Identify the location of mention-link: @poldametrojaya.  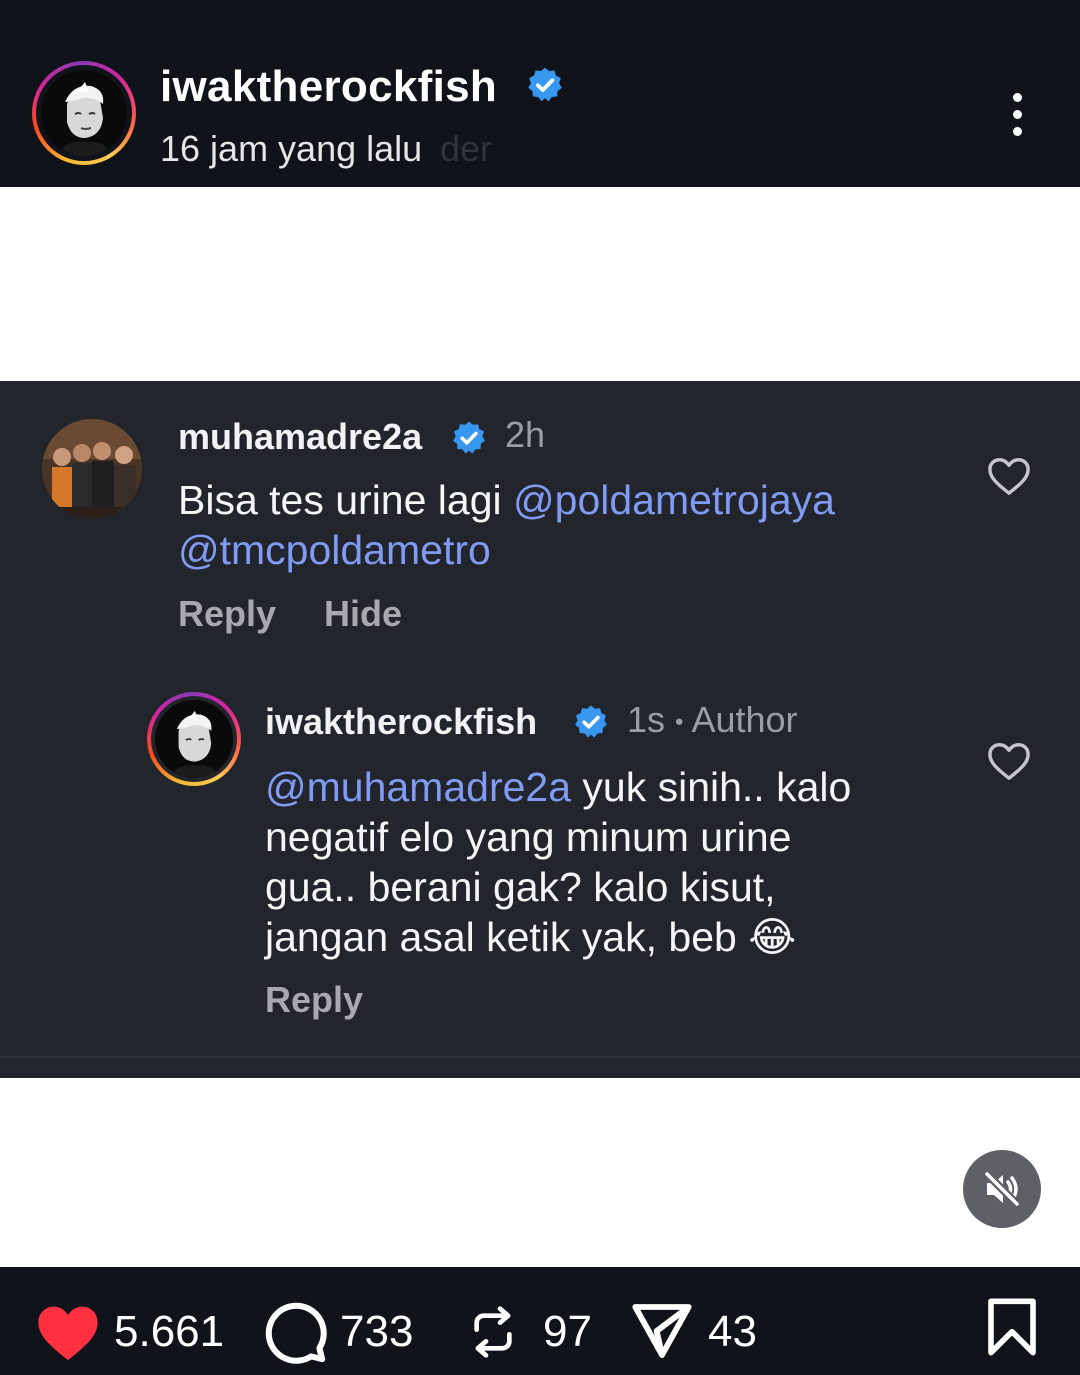
(674, 500).